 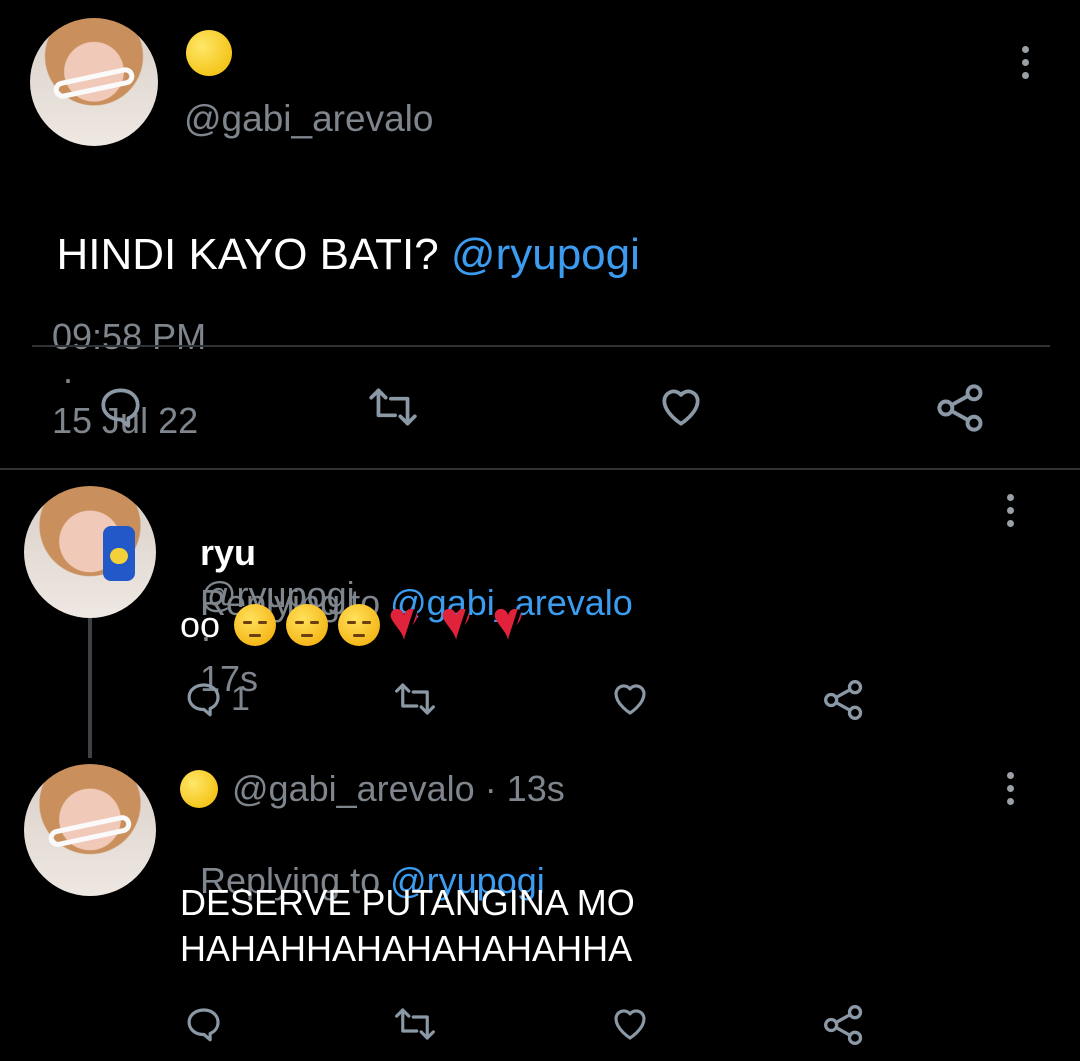 I want to click on reply-age: 13s, so click(x=535, y=788).